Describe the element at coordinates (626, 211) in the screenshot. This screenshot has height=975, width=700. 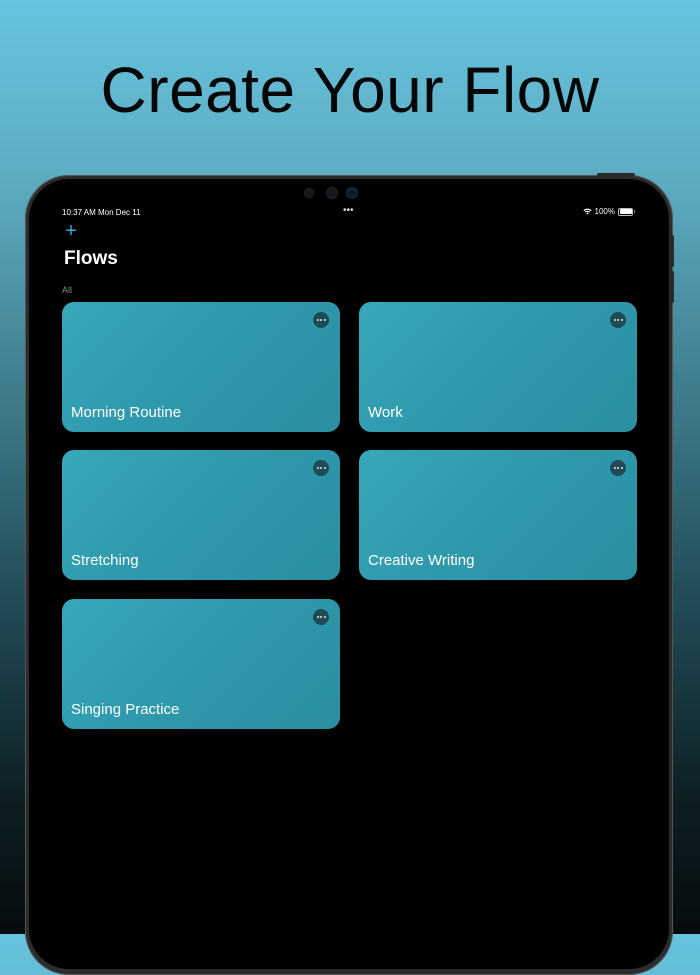
I see `battery-icon` at that location.